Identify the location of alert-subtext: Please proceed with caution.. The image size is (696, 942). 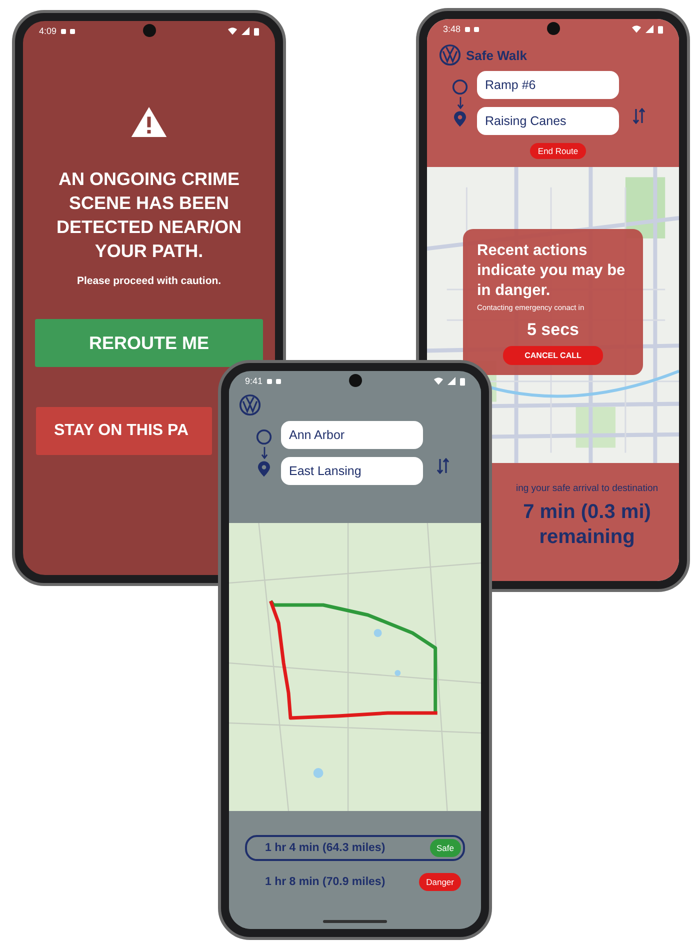
(149, 281).